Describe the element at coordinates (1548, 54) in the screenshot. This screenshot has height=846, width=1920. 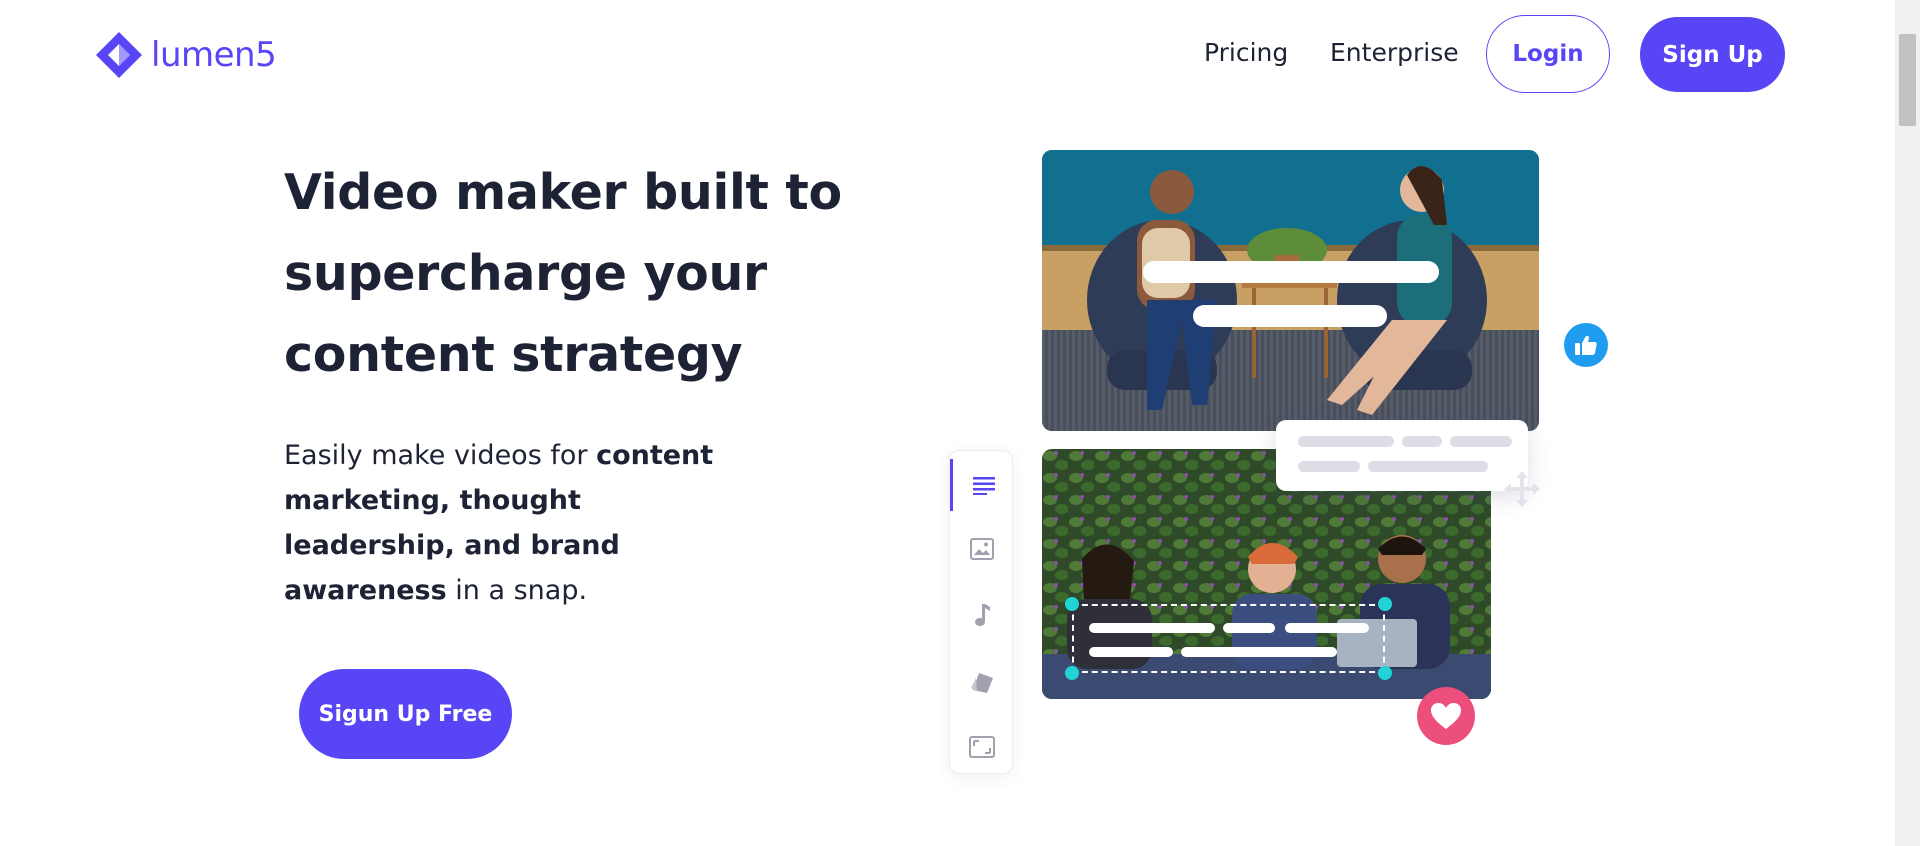
I see `login-button: Login` at that location.